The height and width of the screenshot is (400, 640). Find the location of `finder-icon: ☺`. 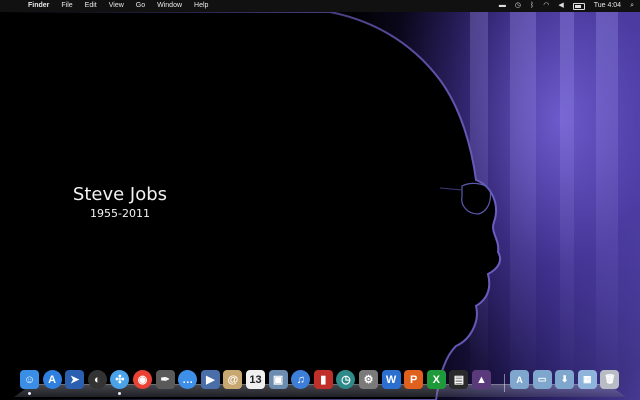

finder-icon: ☺ is located at coordinates (29, 379).